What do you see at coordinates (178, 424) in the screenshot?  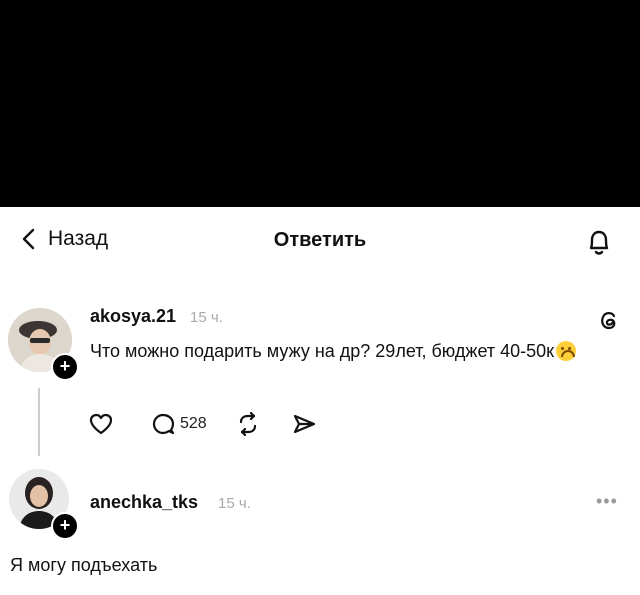 I see `comment-button: 528` at bounding box center [178, 424].